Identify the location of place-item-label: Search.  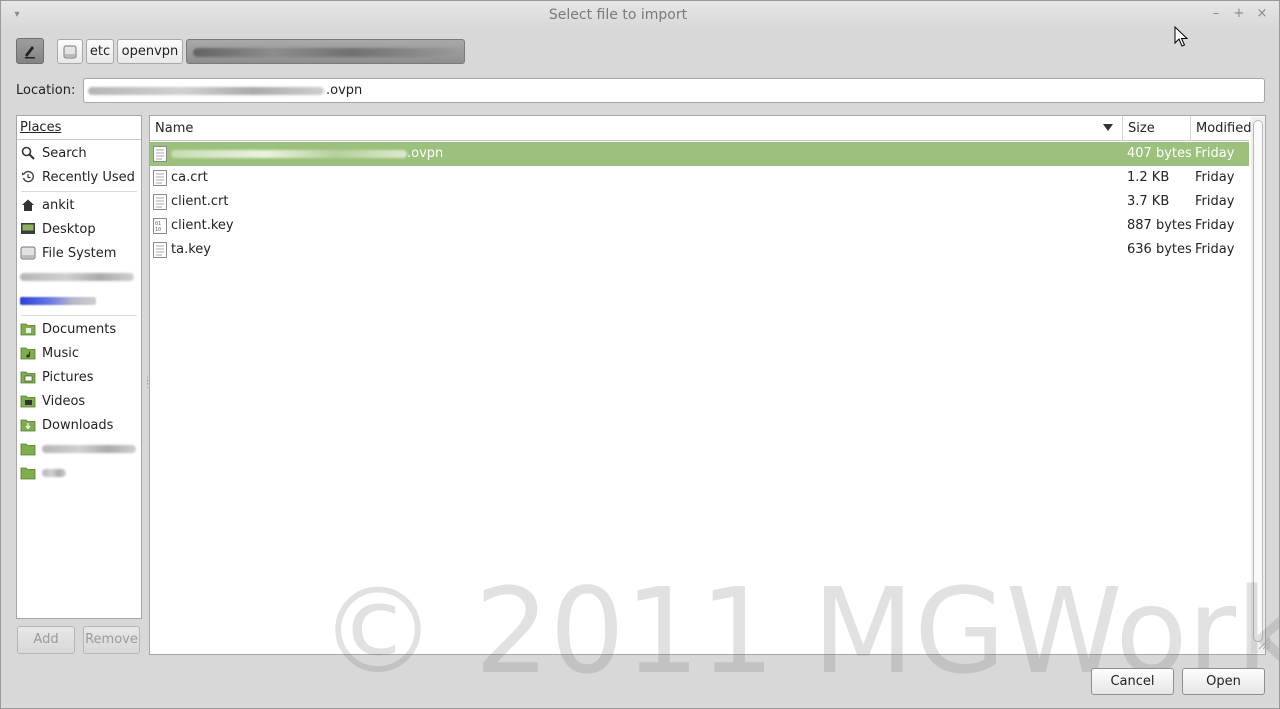
(64, 153).